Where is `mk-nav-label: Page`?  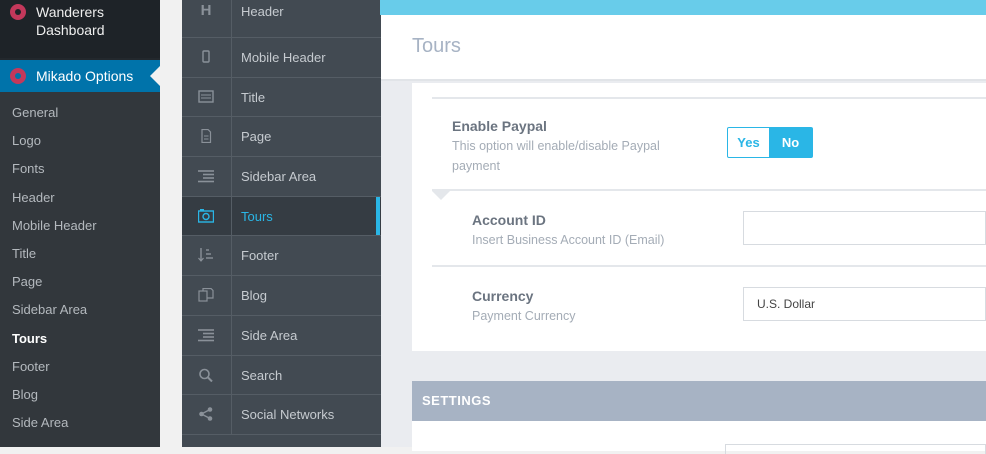 mk-nav-label: Page is located at coordinates (256, 137).